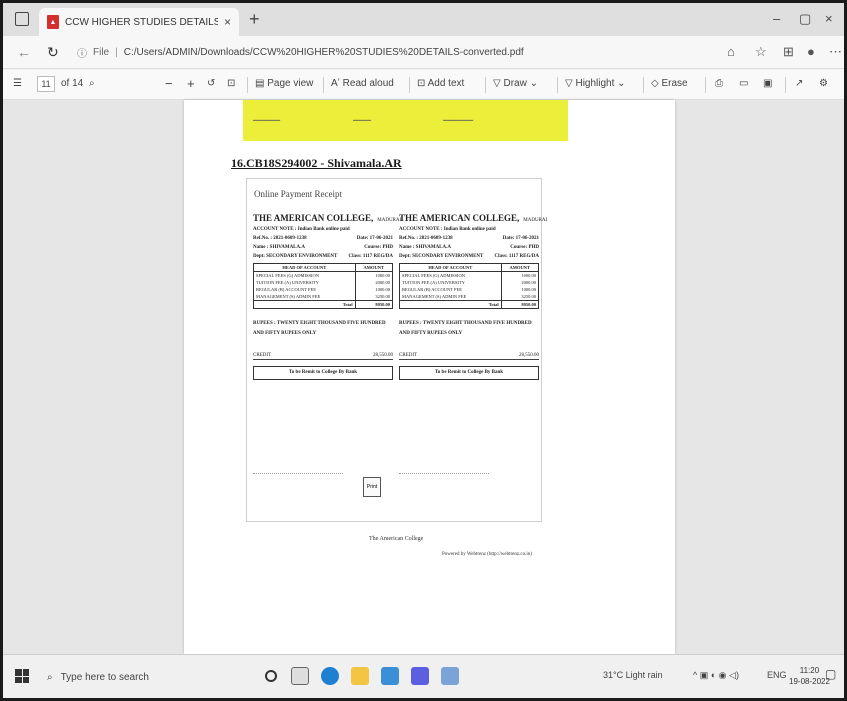 The height and width of the screenshot is (701, 847). What do you see at coordinates (101, 52) in the screenshot?
I see `url-prefix: File` at bounding box center [101, 52].